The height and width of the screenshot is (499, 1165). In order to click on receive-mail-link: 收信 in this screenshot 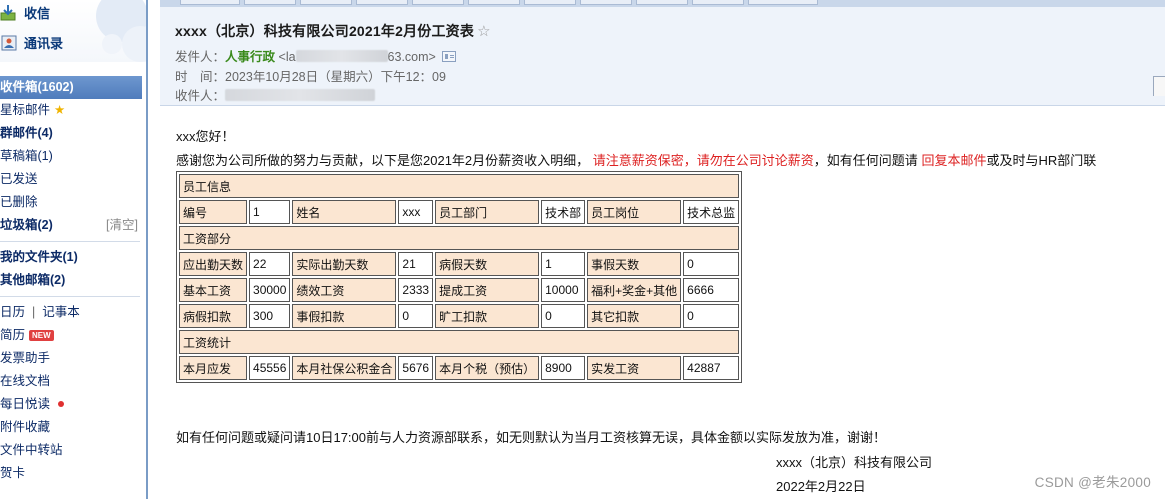, I will do `click(25, 14)`.